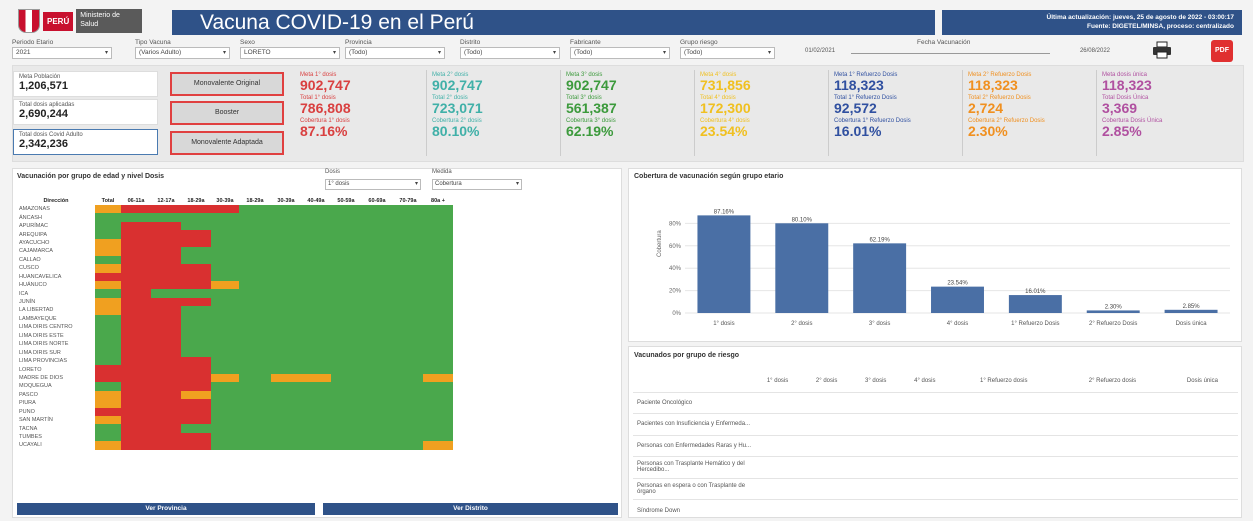 This screenshot has height=521, width=1253. I want to click on heatmap-row: HUÁNUCO, so click(235, 285).